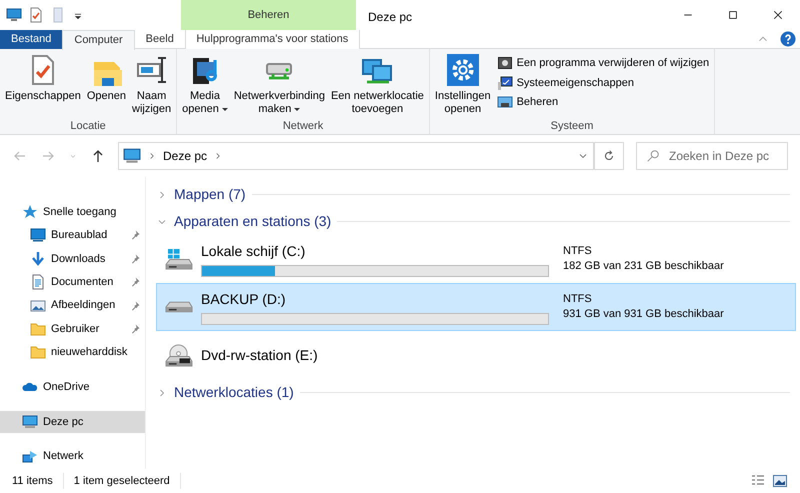 This screenshot has width=800, height=493. What do you see at coordinates (127, 481) in the screenshot?
I see `status-text: 1 item geselecteerd` at bounding box center [127, 481].